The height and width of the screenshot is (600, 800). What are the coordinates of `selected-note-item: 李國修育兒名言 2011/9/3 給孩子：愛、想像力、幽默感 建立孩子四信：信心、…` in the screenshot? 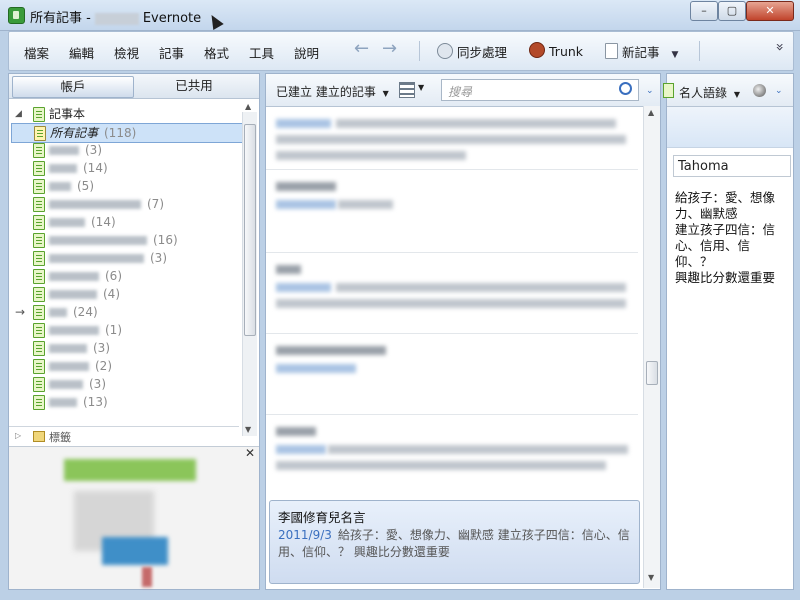 It's located at (454, 542).